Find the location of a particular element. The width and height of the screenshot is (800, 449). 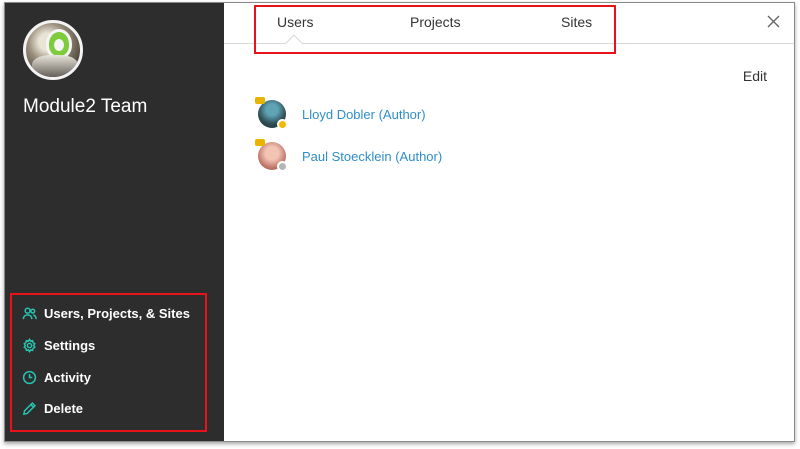

user-row: Lloyd Dobler (Author) is located at coordinates (340, 113).